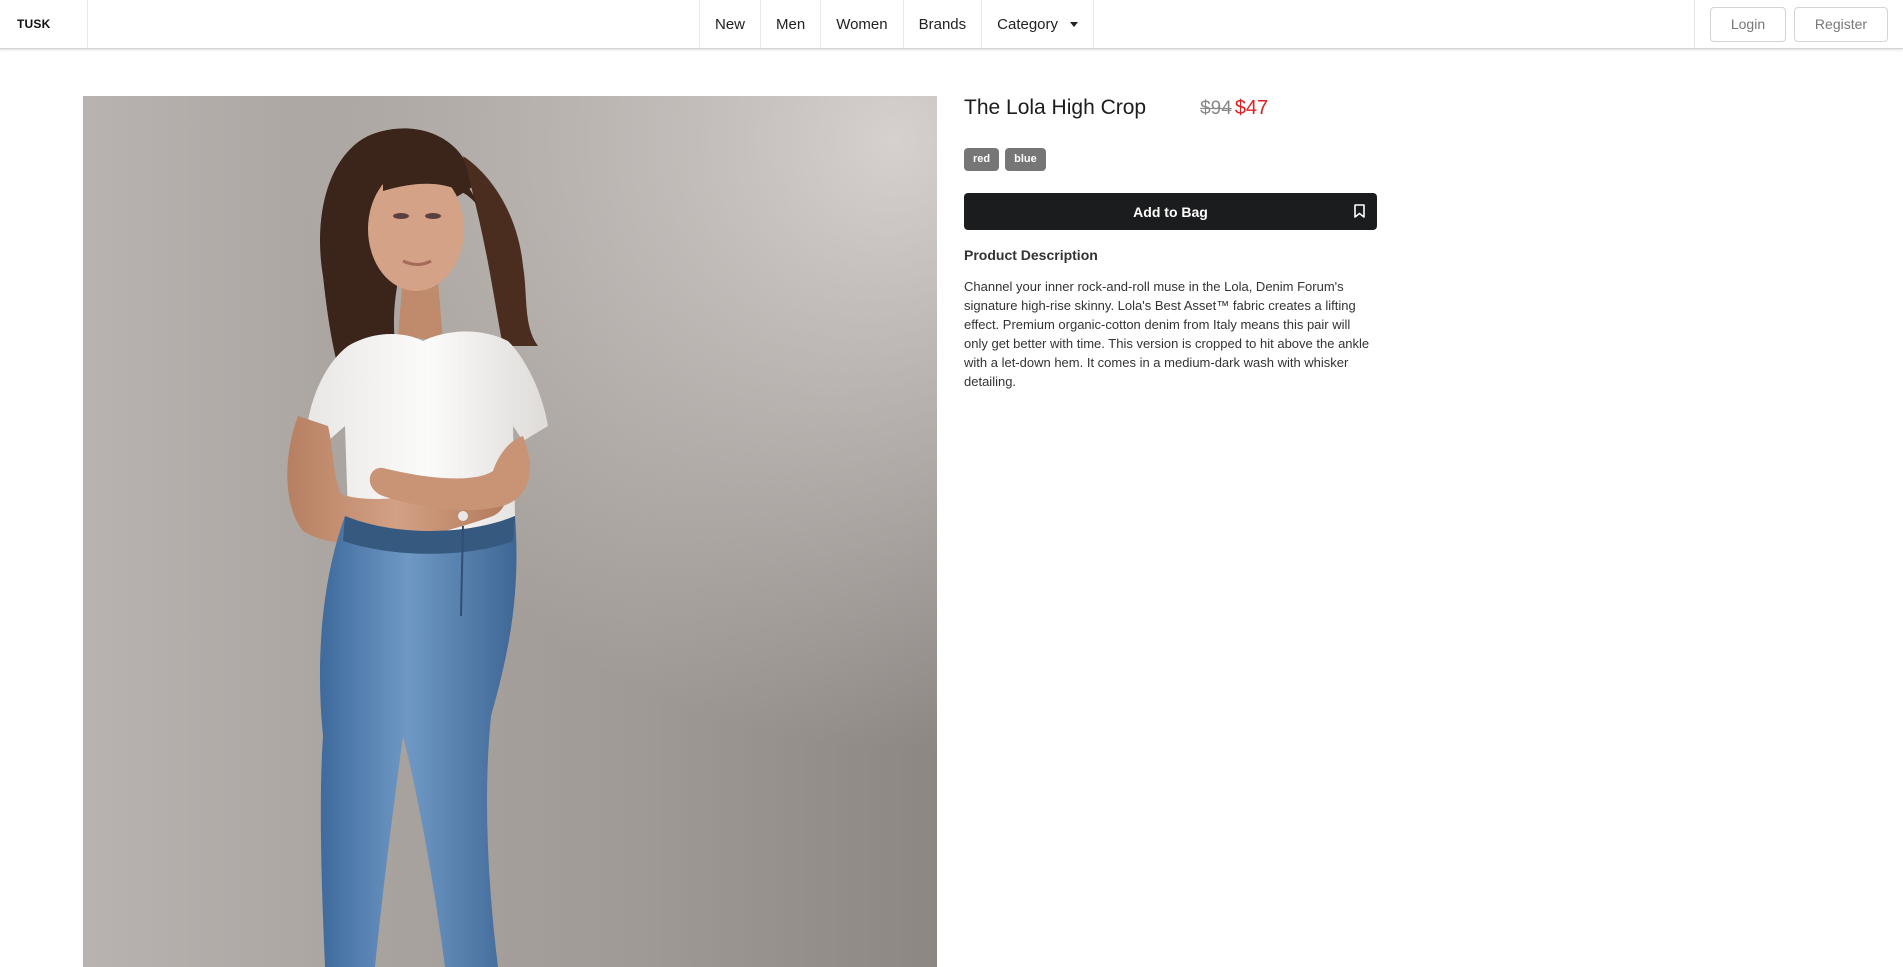 The height and width of the screenshot is (967, 1903). I want to click on logo: TUSK, so click(44, 24).